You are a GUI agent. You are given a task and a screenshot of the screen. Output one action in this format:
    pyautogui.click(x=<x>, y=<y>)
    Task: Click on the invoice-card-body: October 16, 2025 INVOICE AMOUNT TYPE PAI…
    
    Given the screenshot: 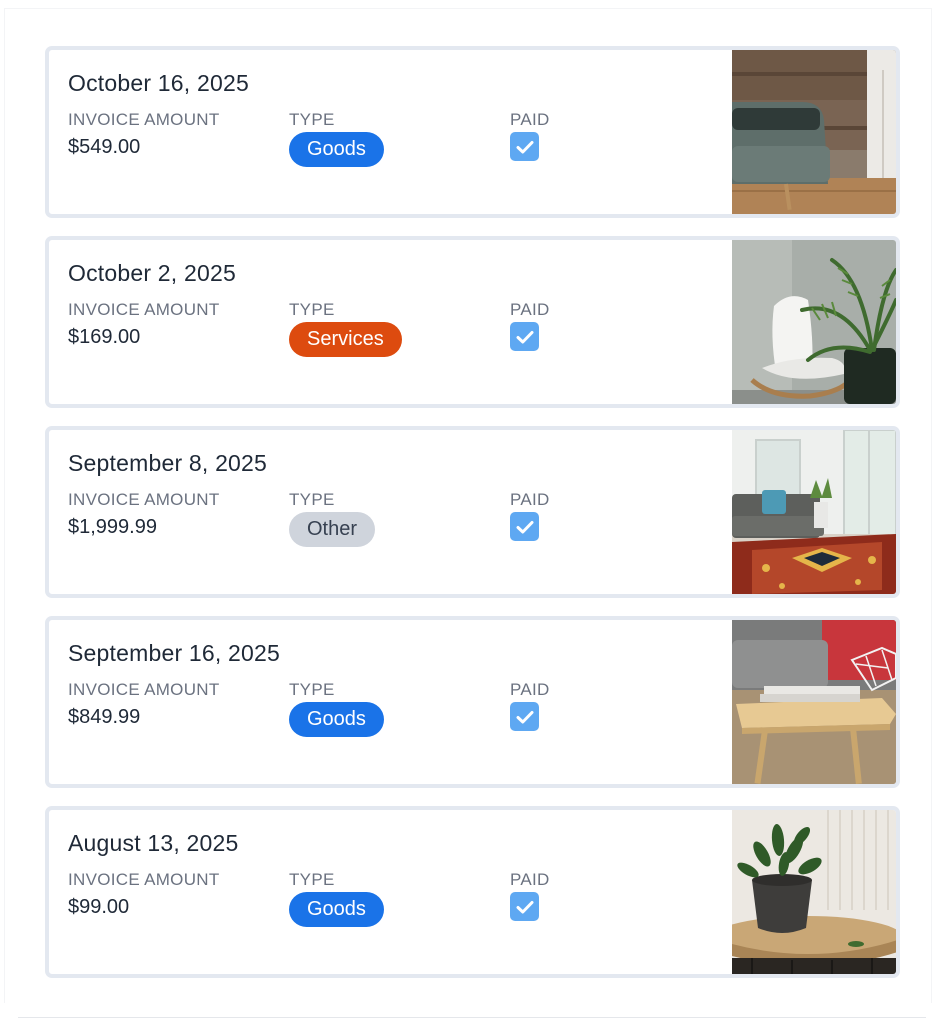 What is the action you would take?
    pyautogui.click(x=390, y=132)
    